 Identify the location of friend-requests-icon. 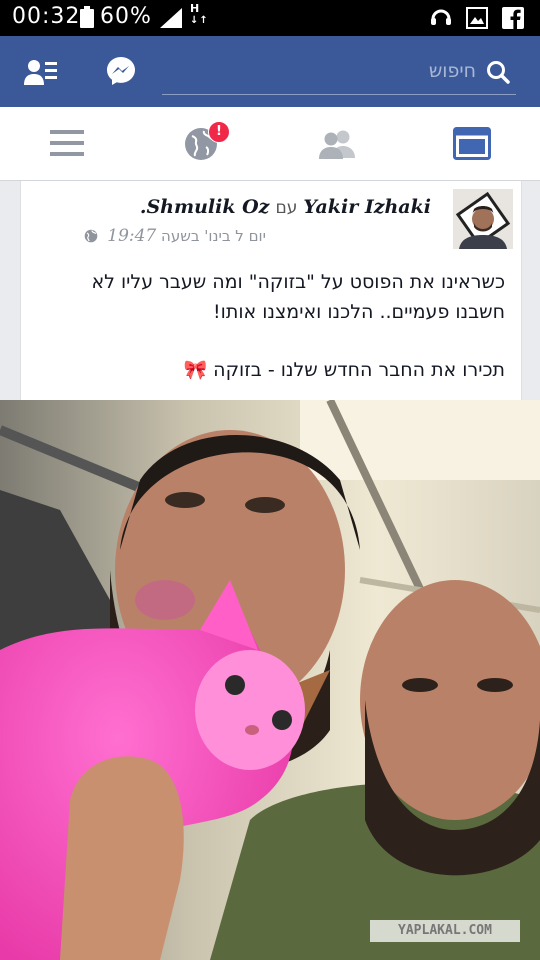
(41, 74).